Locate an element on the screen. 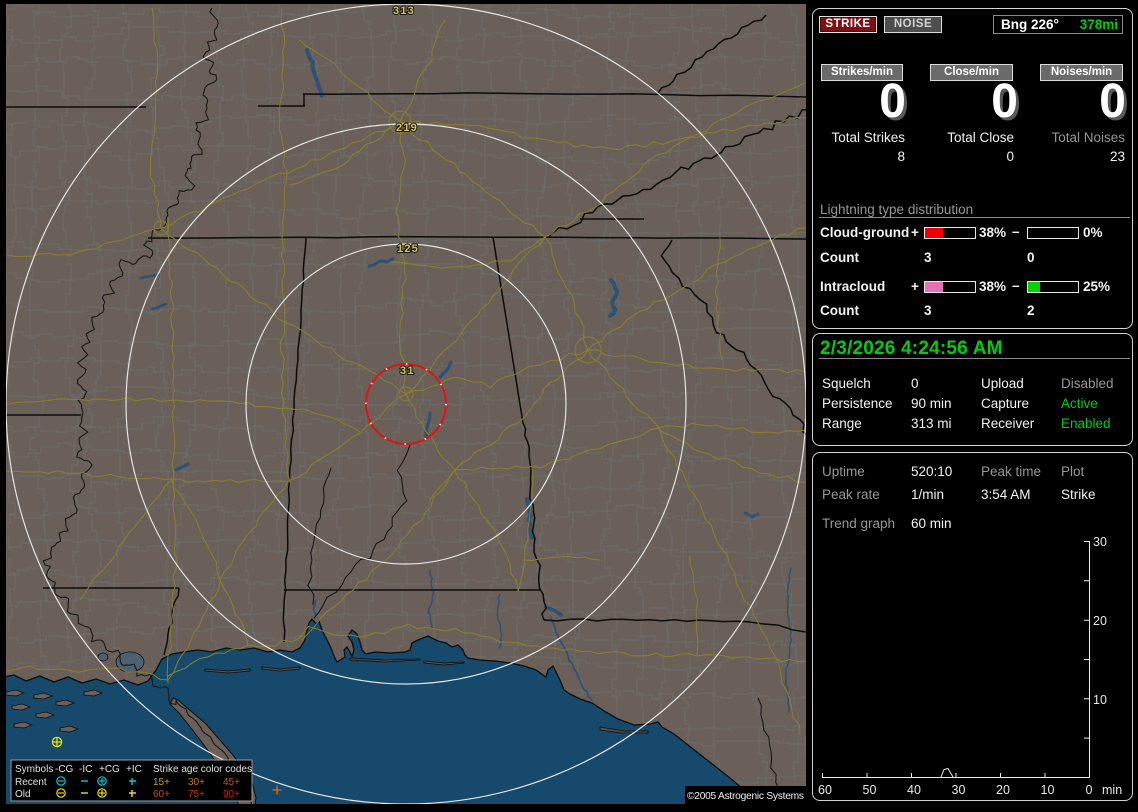 This screenshot has width=1138, height=812. svg-text: ©2005 Astrogenic Systems is located at coordinates (745, 796).